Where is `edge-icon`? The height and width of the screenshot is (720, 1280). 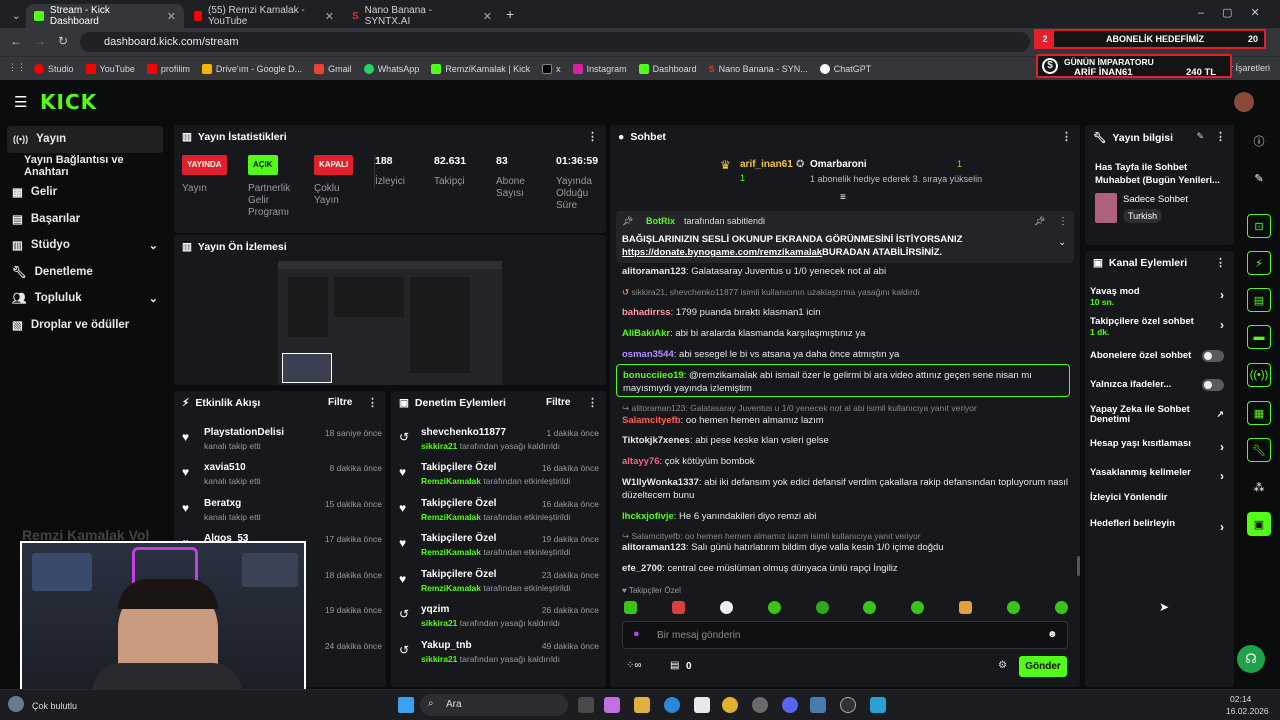
edge-icon is located at coordinates (672, 705).